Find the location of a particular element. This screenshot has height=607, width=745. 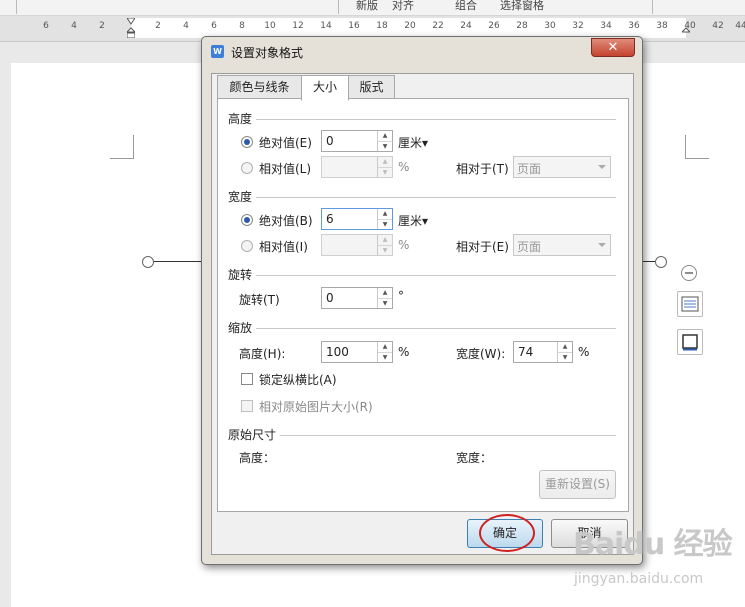

scale-section-title: 缩放 is located at coordinates (240, 328).